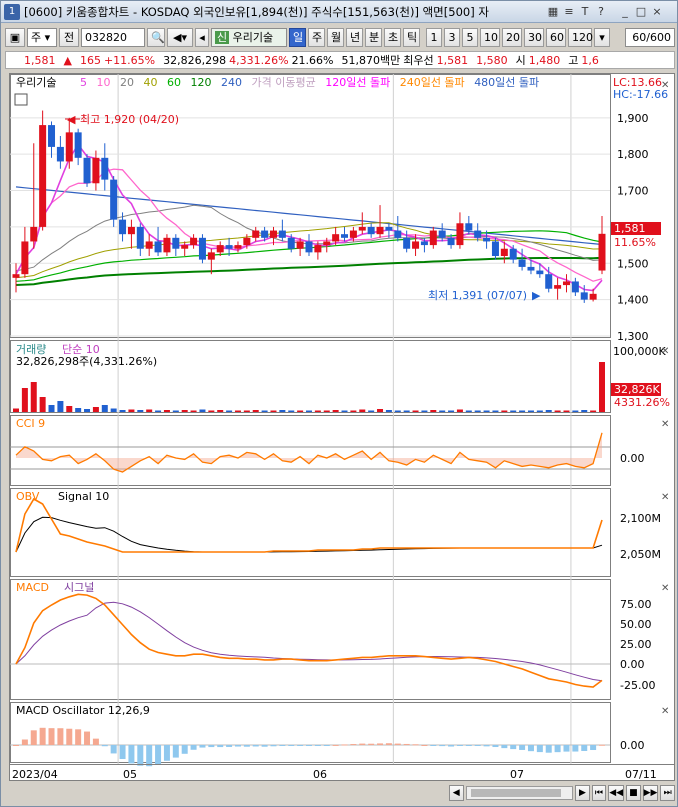 This screenshot has width=678, height=807. What do you see at coordinates (665, 497) in the screenshot?
I see `obv-close-icon: ✕` at bounding box center [665, 497].